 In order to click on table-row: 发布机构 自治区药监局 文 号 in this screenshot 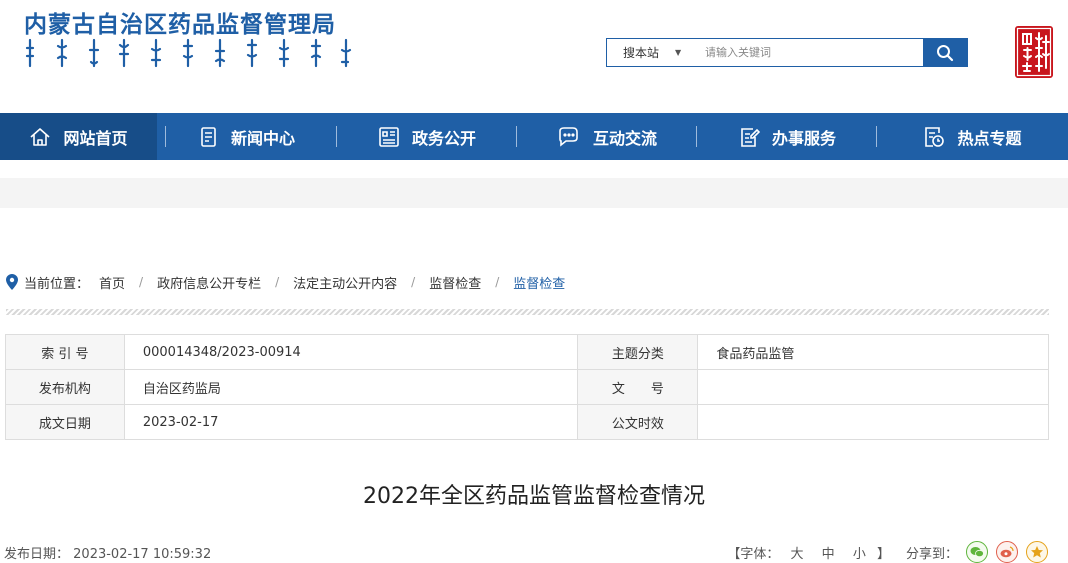, I will do `click(527, 387)`.